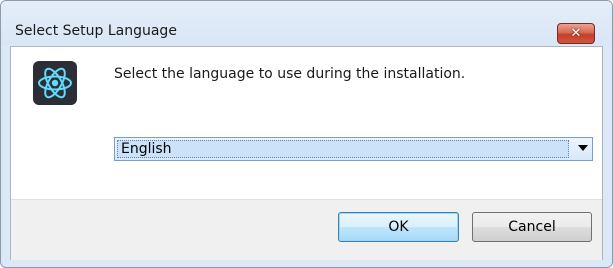  I want to click on chevron-down-icon, so click(583, 148).